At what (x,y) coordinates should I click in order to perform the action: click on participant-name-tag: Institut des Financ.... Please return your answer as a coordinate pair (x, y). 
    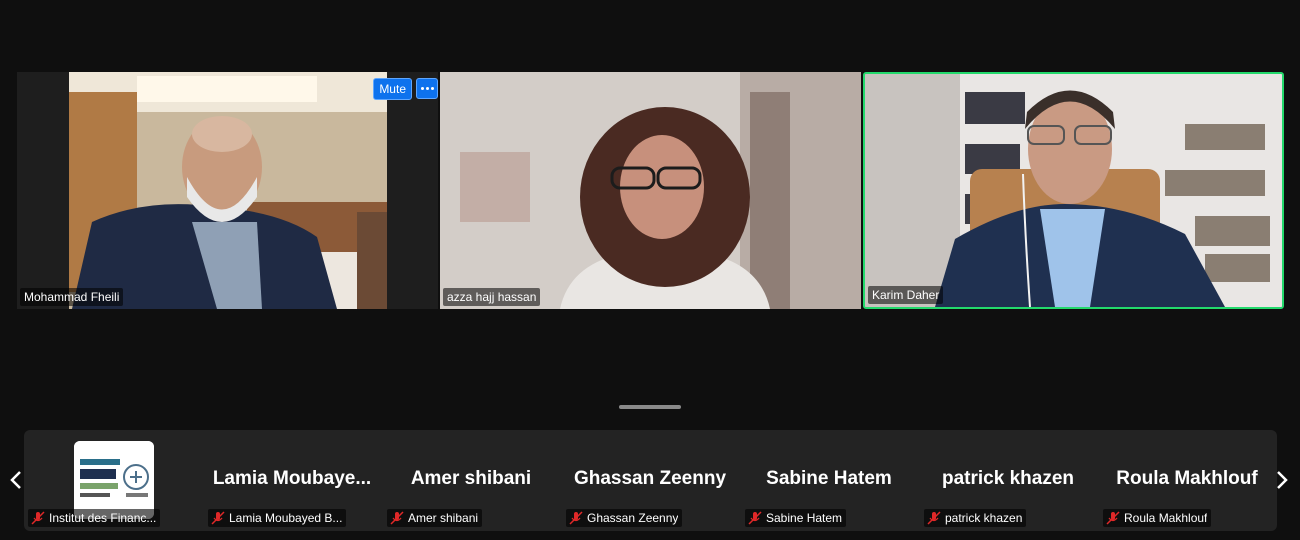
    Looking at the image, I should click on (94, 518).